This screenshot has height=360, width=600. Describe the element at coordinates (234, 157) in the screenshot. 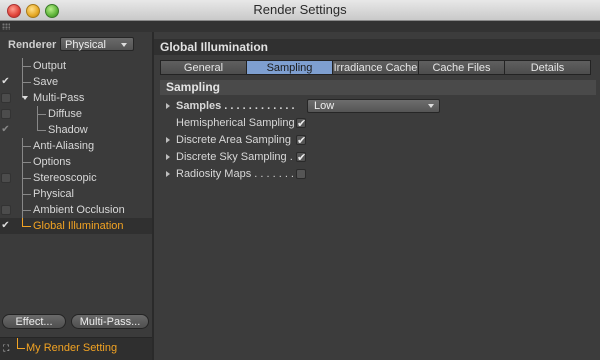

I see `discrete-sky-label: Discrete Sky Sampling .` at that location.